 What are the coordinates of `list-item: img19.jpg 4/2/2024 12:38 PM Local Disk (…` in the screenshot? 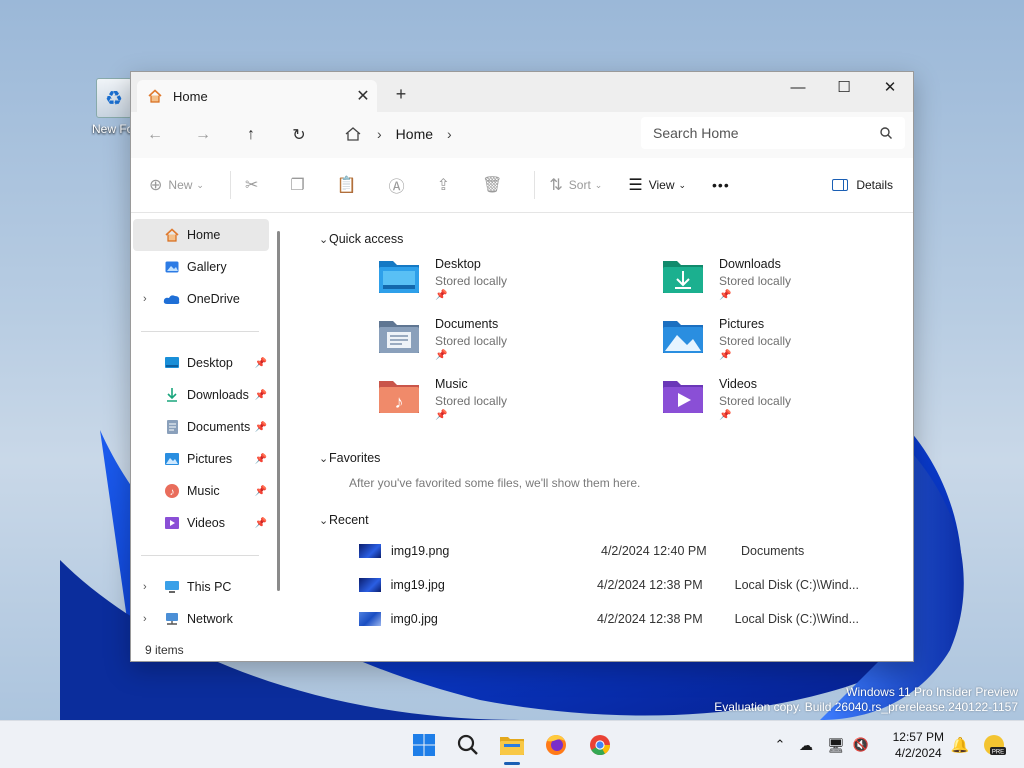 It's located at (579, 585).